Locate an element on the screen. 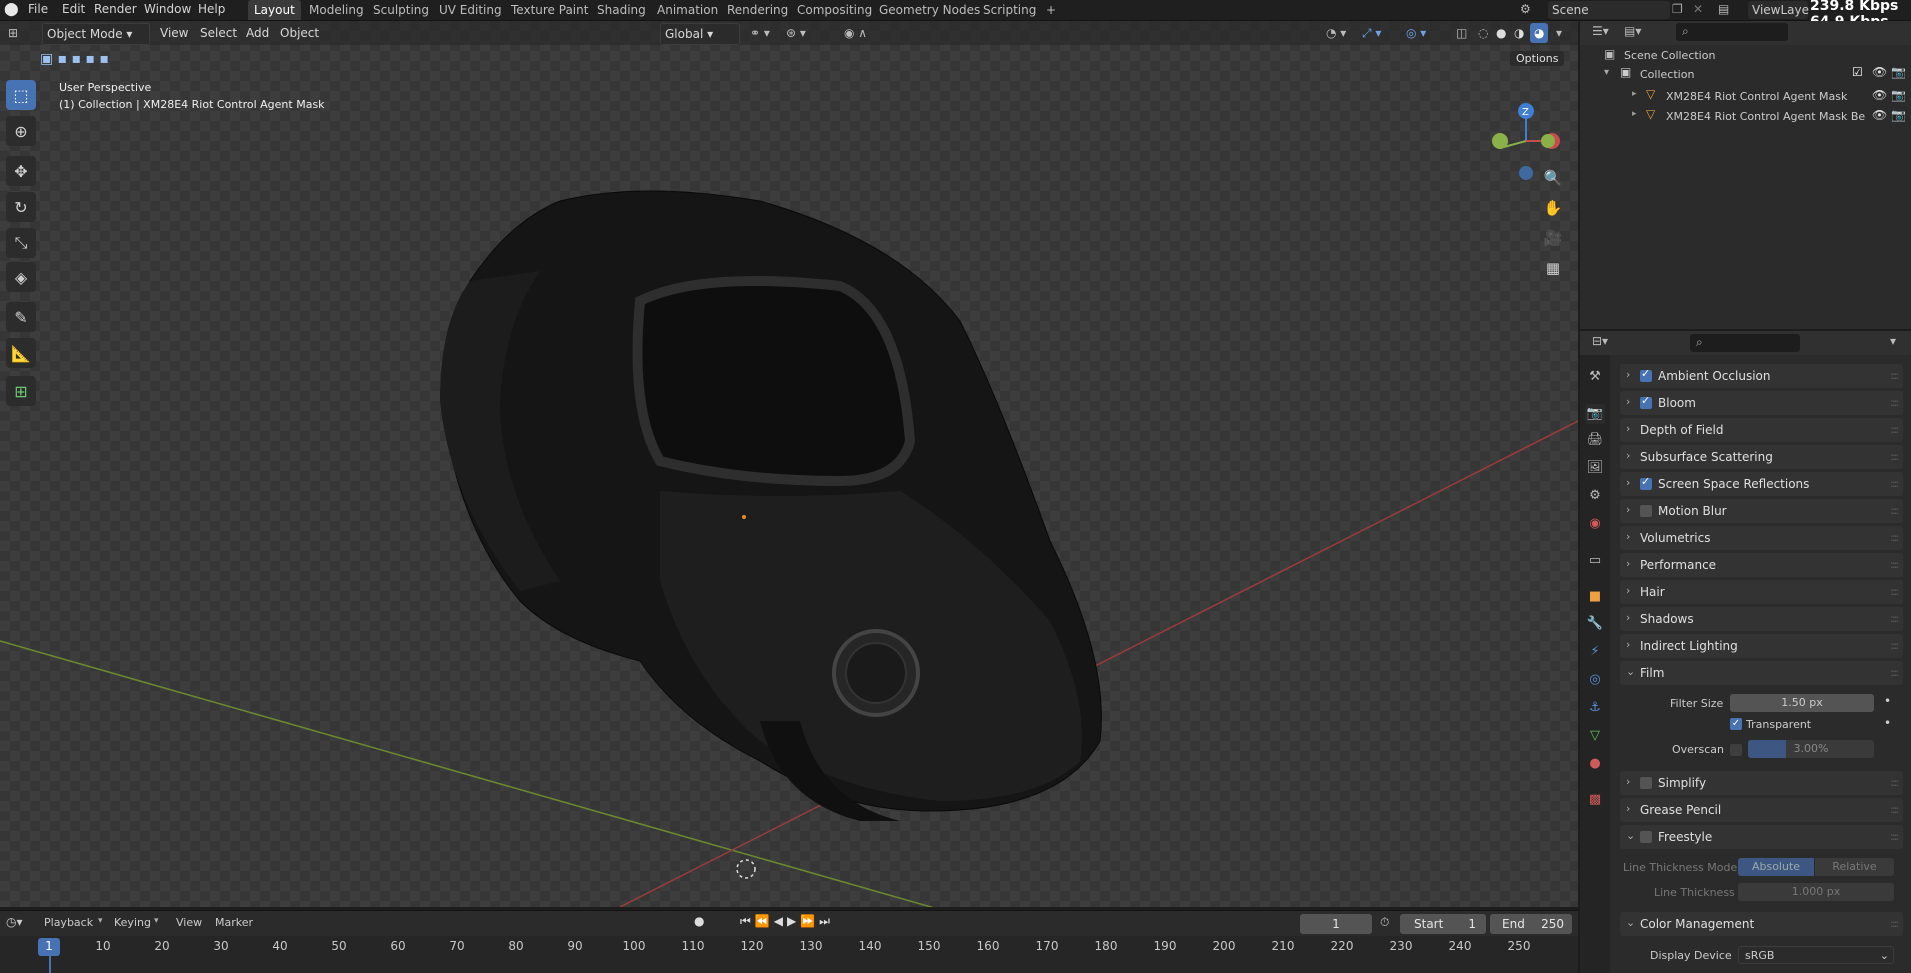  exclude-checkbox-icon: ☑ is located at coordinates (1857, 72).